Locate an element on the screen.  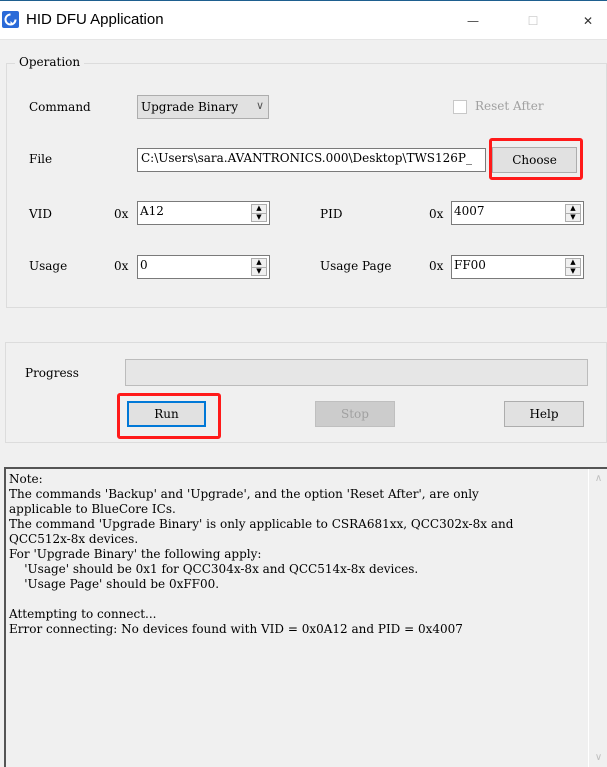
refresh-circle-icon is located at coordinates (10, 19).